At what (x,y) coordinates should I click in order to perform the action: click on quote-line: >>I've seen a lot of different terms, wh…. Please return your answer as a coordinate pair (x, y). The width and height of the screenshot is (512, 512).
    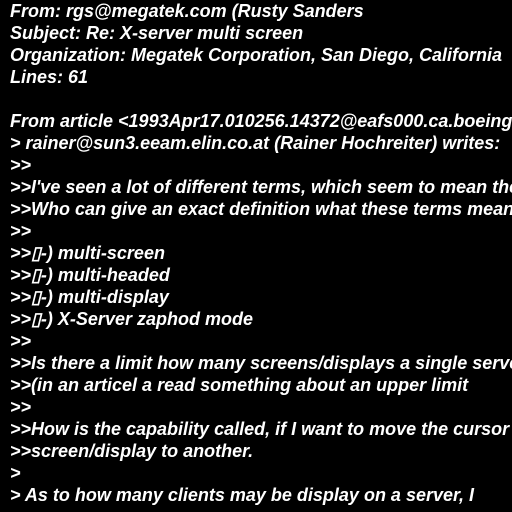
    Looking at the image, I should click on (261, 187).